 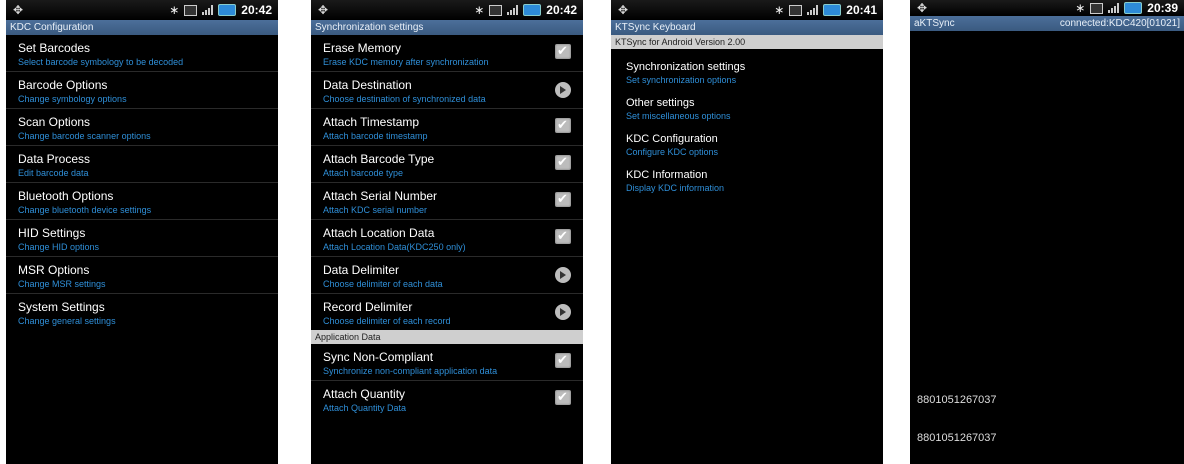 I want to click on version-header: KTSync for Android Version 2.00, so click(x=747, y=42).